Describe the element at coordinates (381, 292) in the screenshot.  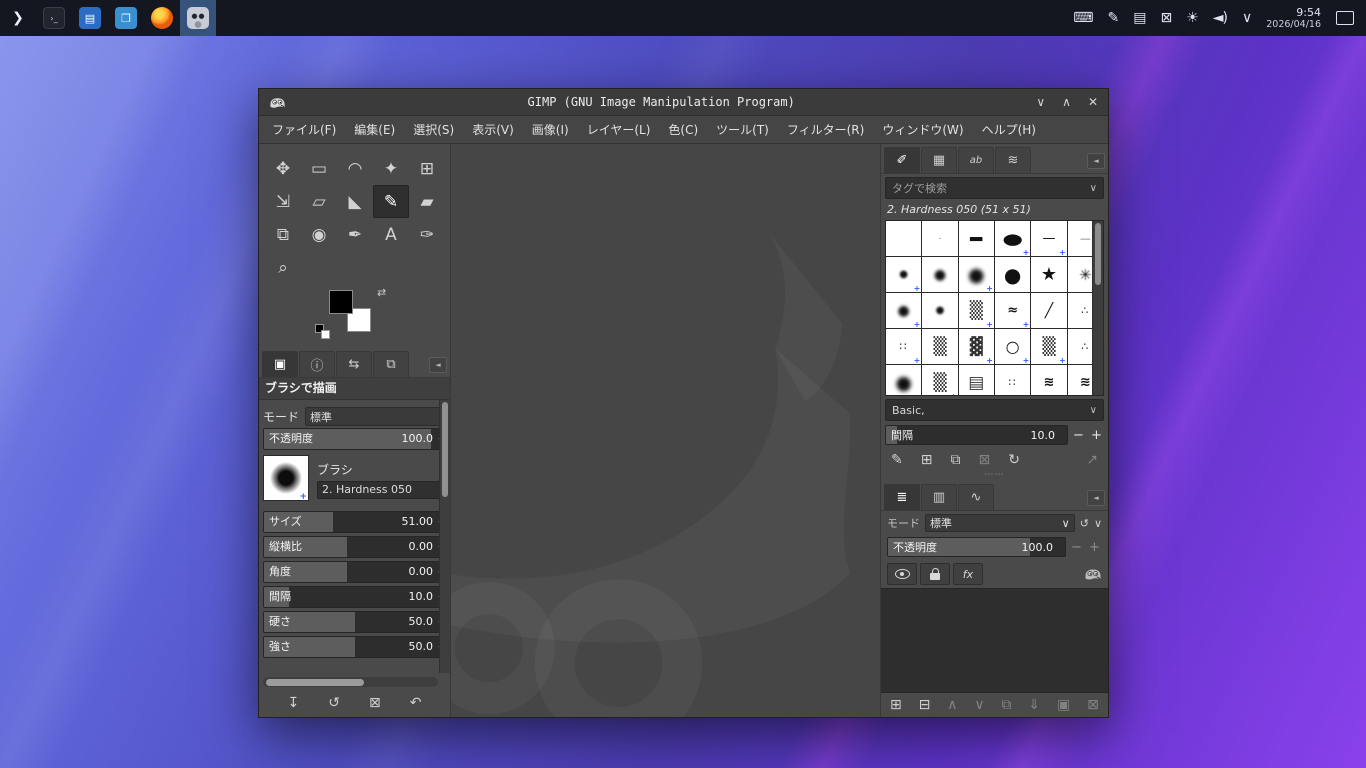
I see `swap-colors-icon: ⇄` at that location.